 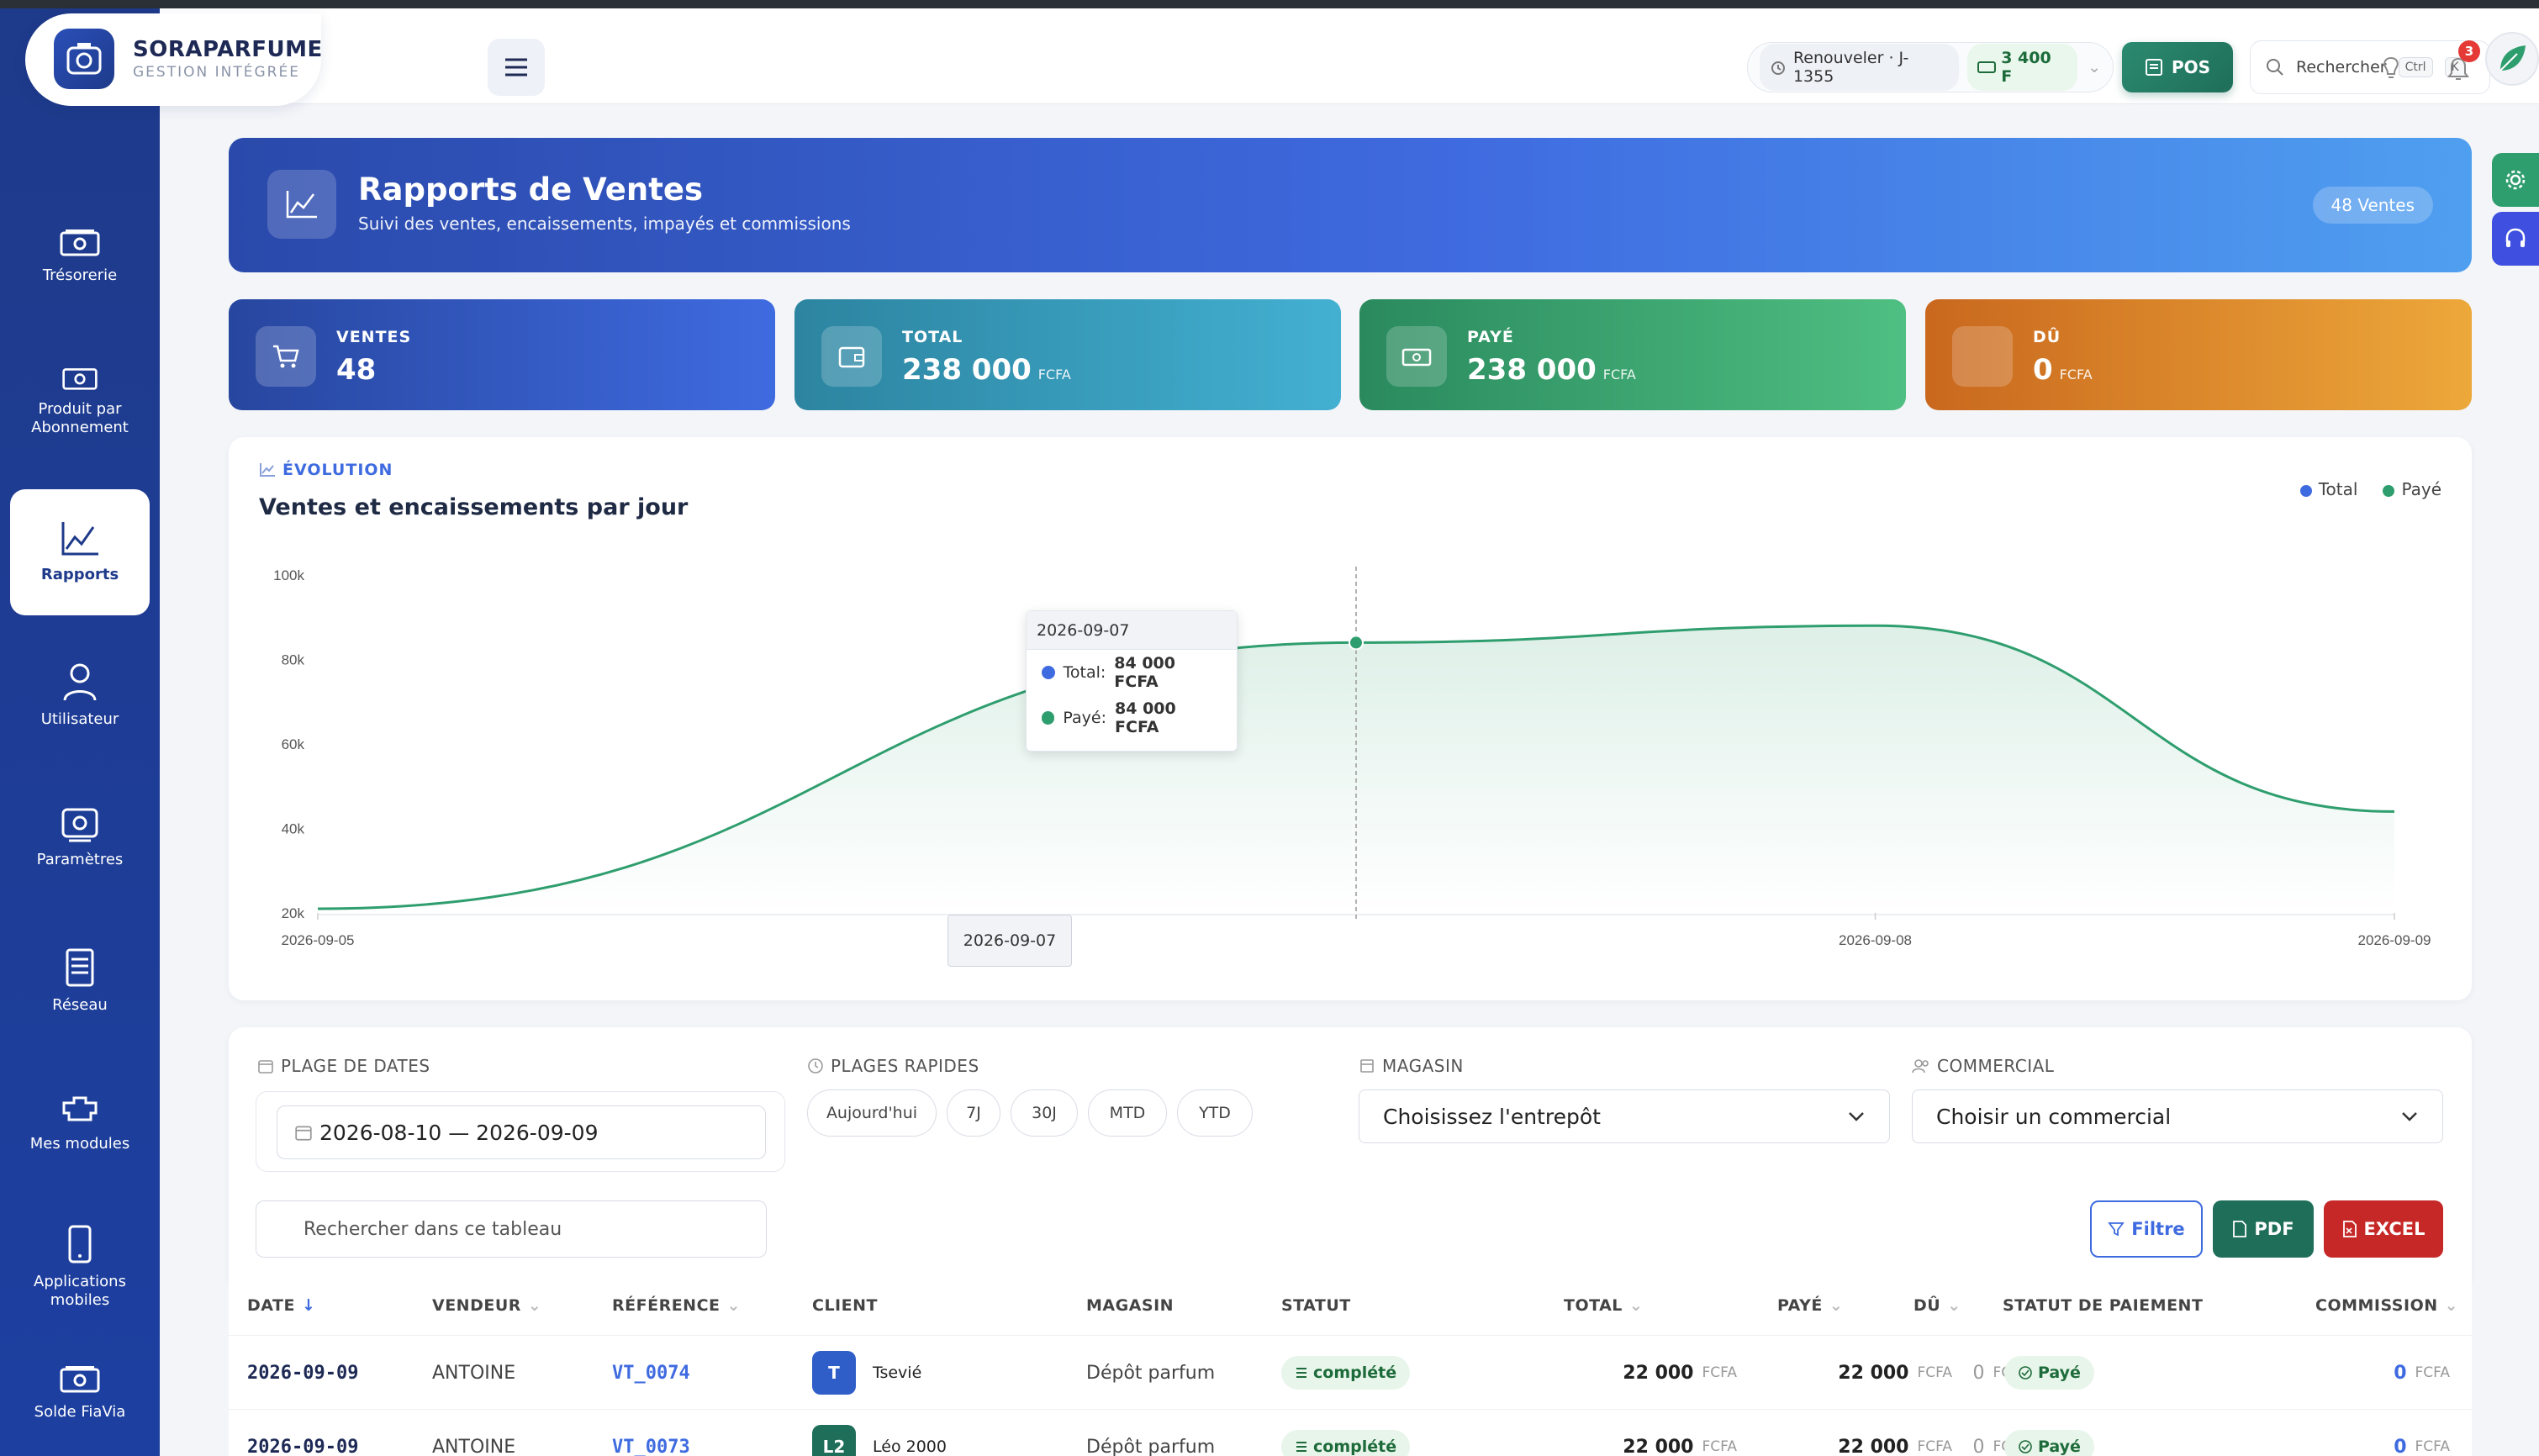 What do you see at coordinates (2515, 180) in the screenshot?
I see `settings-float-tab` at bounding box center [2515, 180].